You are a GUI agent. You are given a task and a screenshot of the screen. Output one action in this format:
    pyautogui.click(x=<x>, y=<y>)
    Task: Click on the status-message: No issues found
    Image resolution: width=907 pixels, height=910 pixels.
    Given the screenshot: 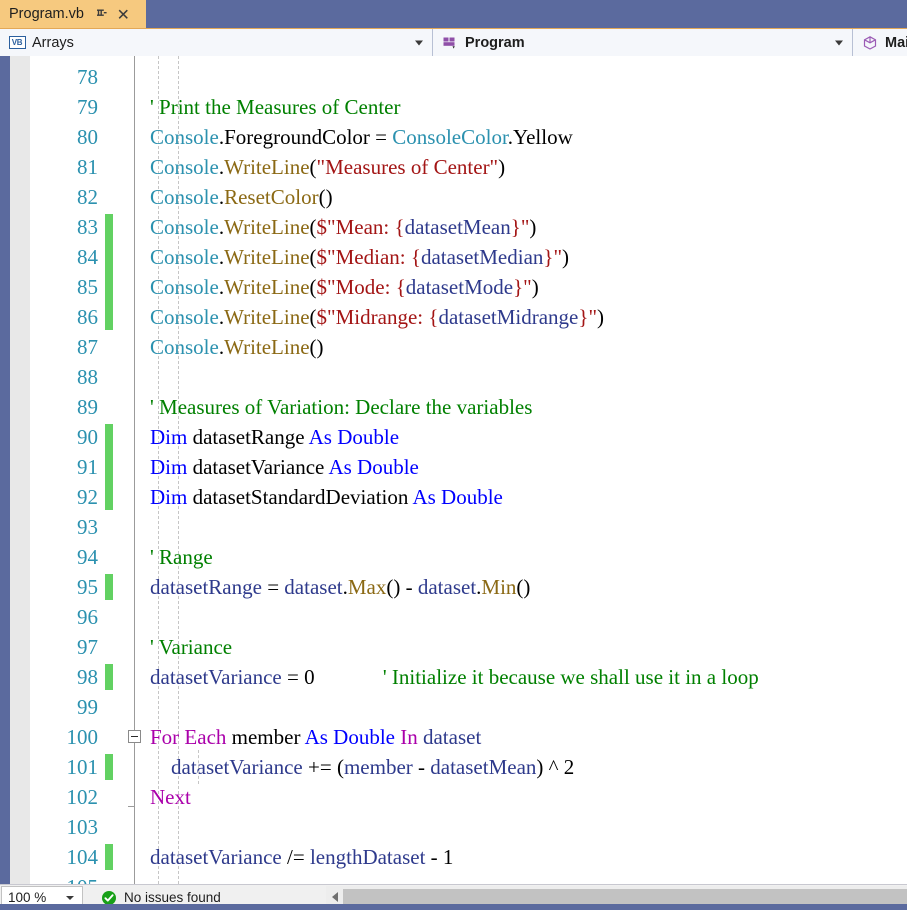 What is the action you would take?
    pyautogui.click(x=172, y=897)
    